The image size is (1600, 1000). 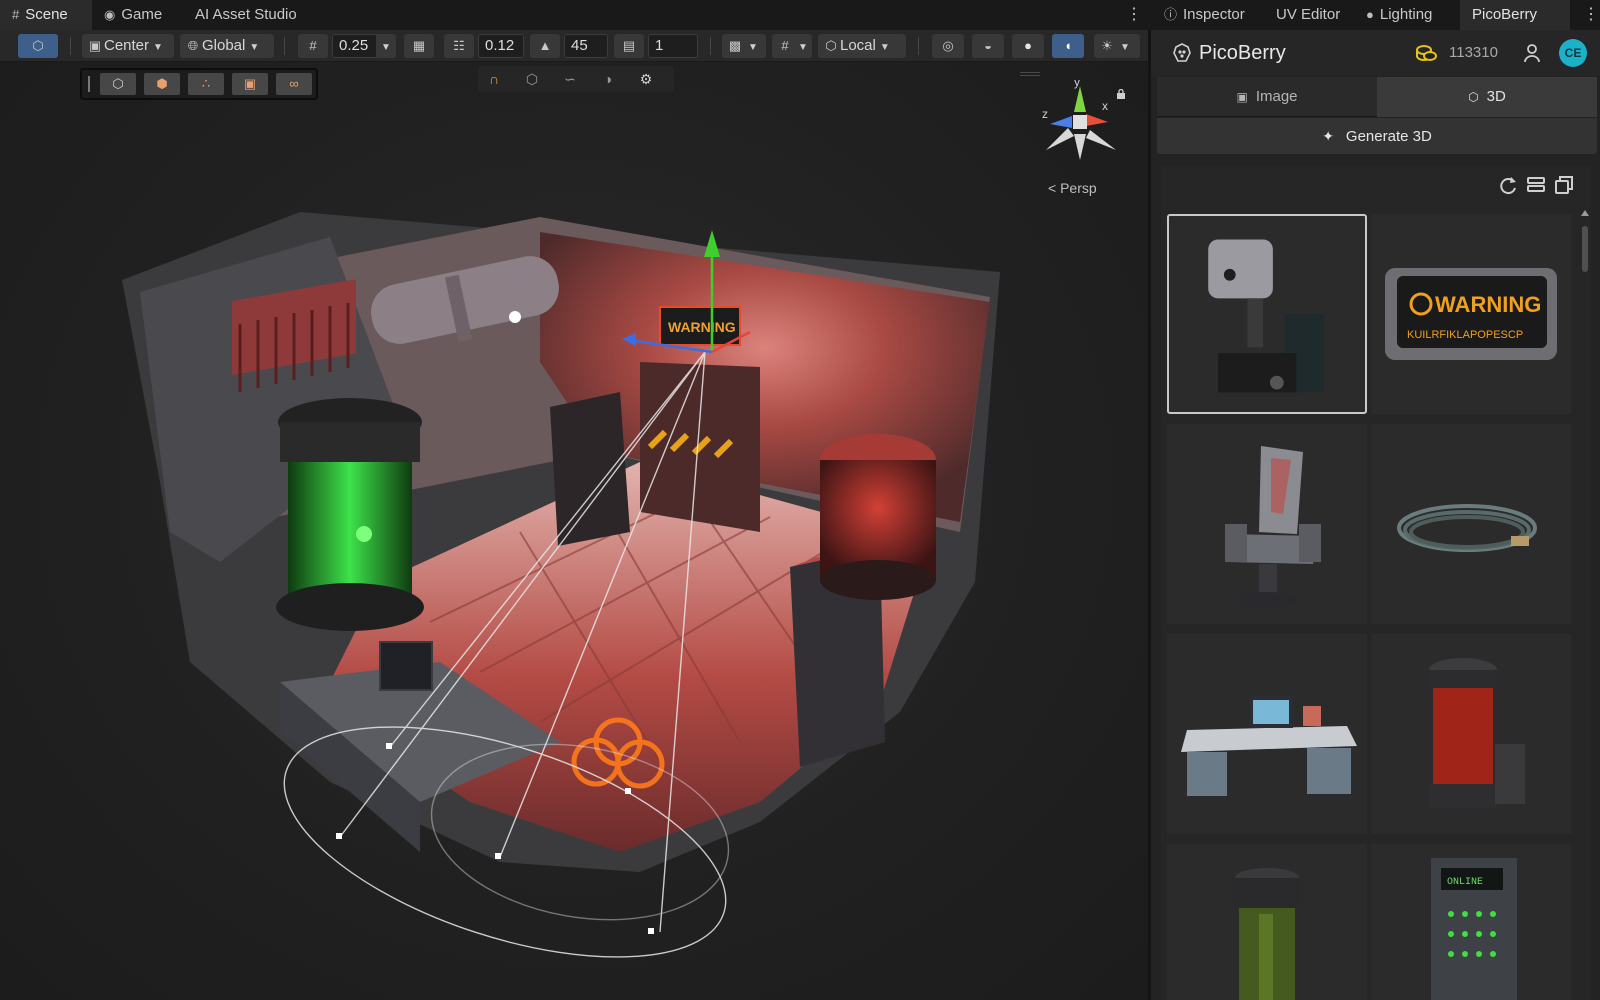 What do you see at coordinates (1273, 527) in the screenshot?
I see `scifi-chair-render` at bounding box center [1273, 527].